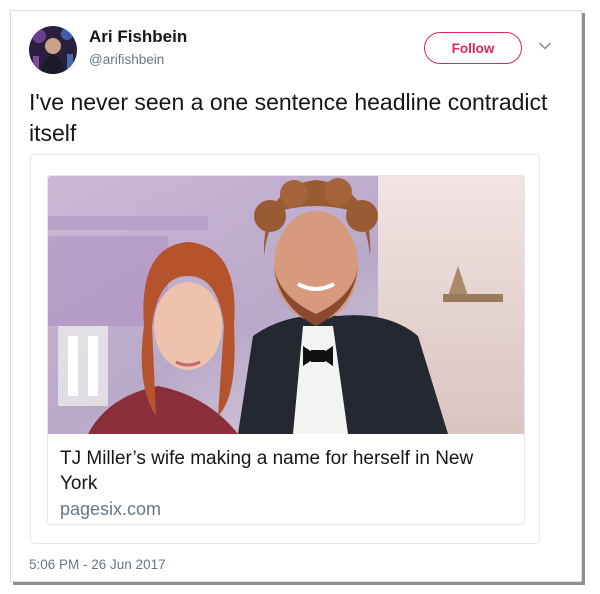 The height and width of the screenshot is (594, 600). Describe the element at coordinates (111, 509) in the screenshot. I see `link-card-domain: pagesix.com` at that location.